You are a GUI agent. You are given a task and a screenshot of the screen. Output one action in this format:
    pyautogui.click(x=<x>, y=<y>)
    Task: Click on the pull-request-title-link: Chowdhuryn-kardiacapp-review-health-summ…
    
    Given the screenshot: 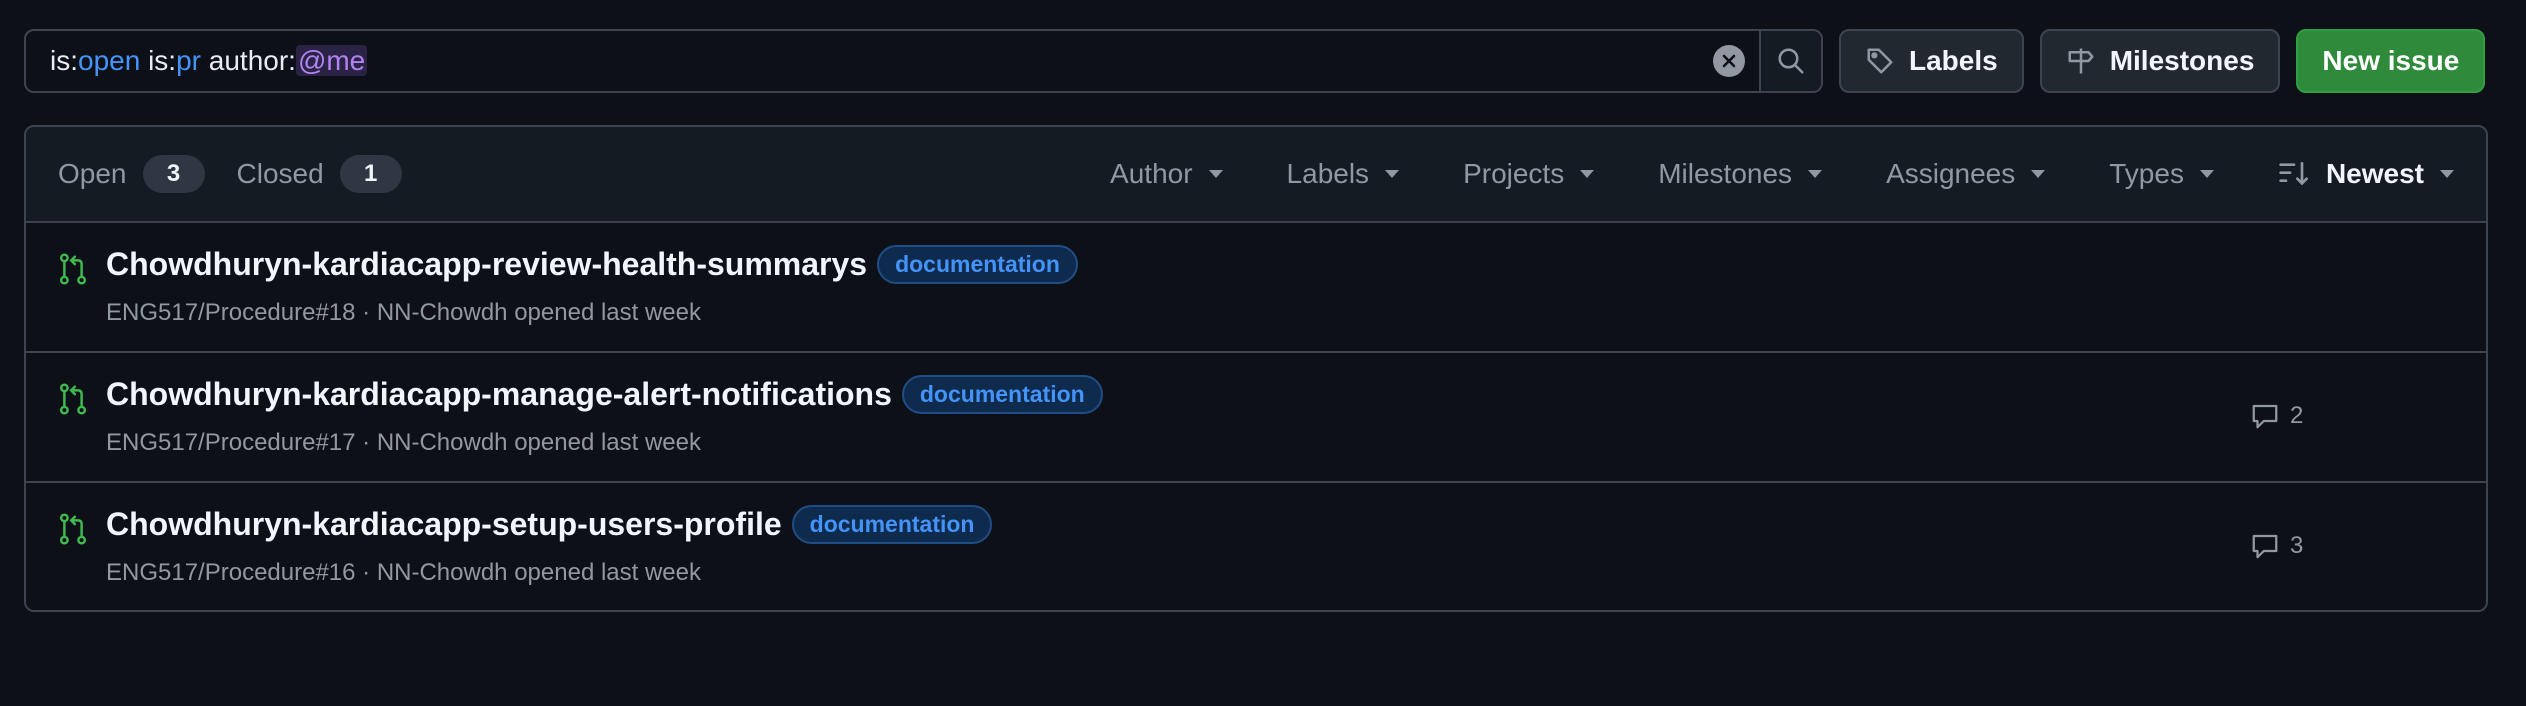 What is the action you would take?
    pyautogui.click(x=486, y=264)
    